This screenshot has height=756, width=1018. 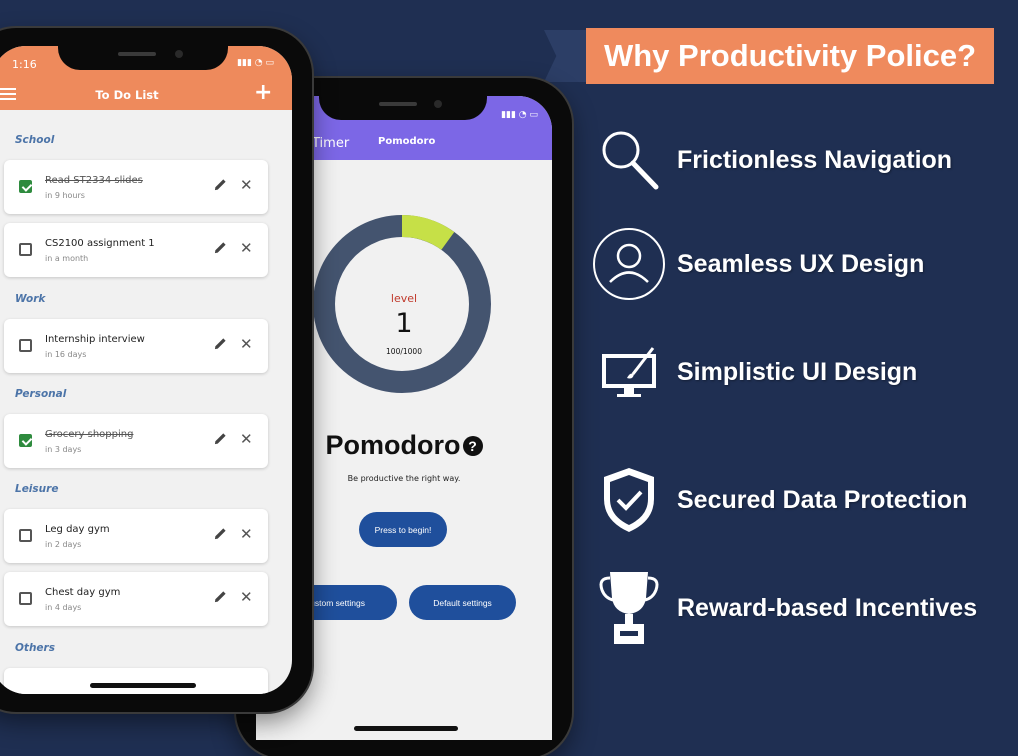 I want to click on magnifier-icon, so click(x=629, y=160).